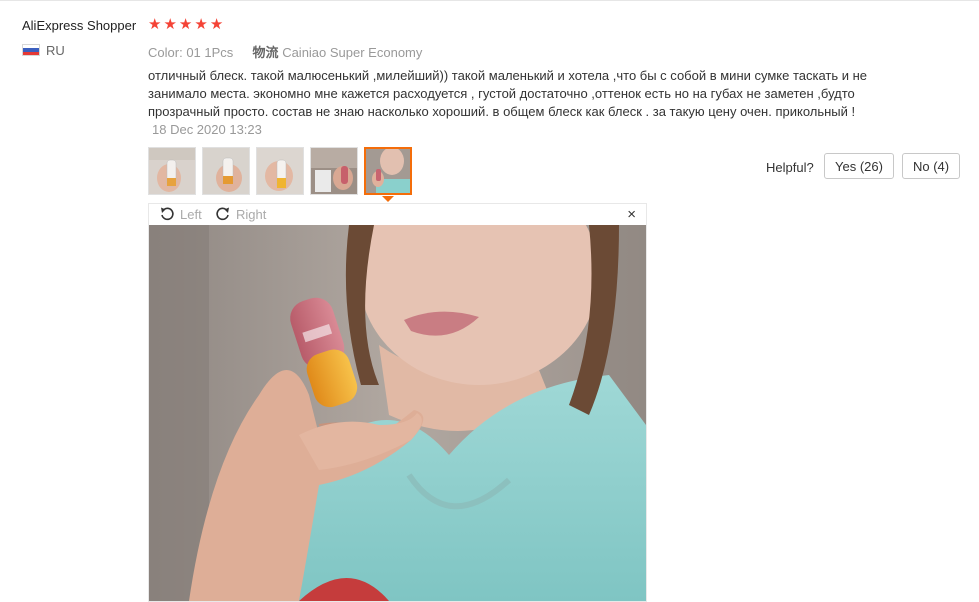 Image resolution: width=979 pixels, height=602 pixels. Describe the element at coordinates (165, 52) in the screenshot. I see `color-label: Color:` at that location.